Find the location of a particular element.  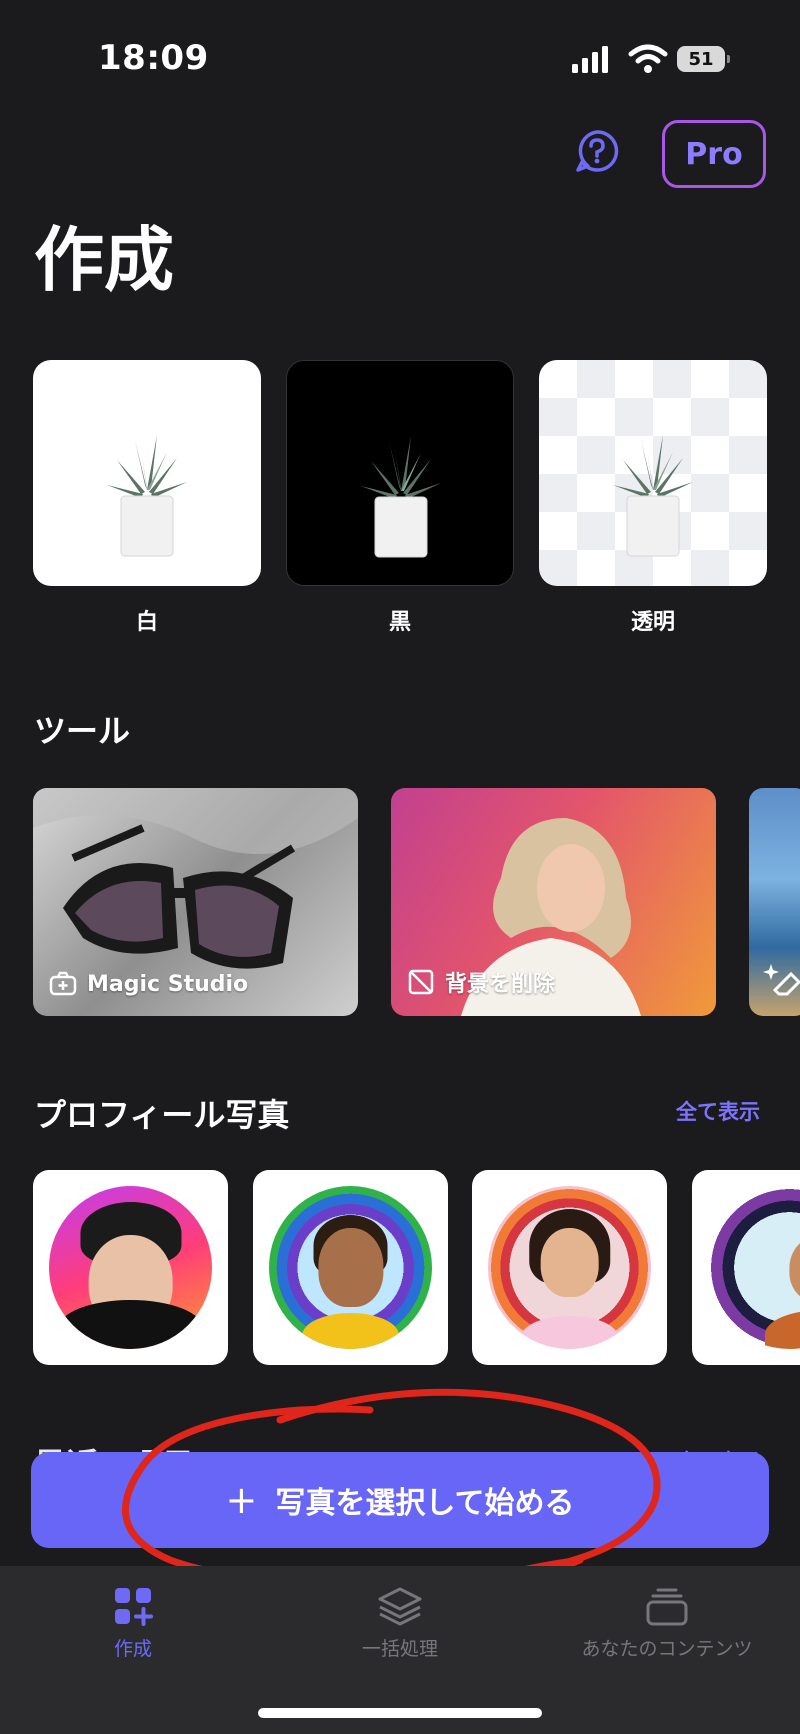

tab-create: 作成 is located at coordinates (133, 1623).